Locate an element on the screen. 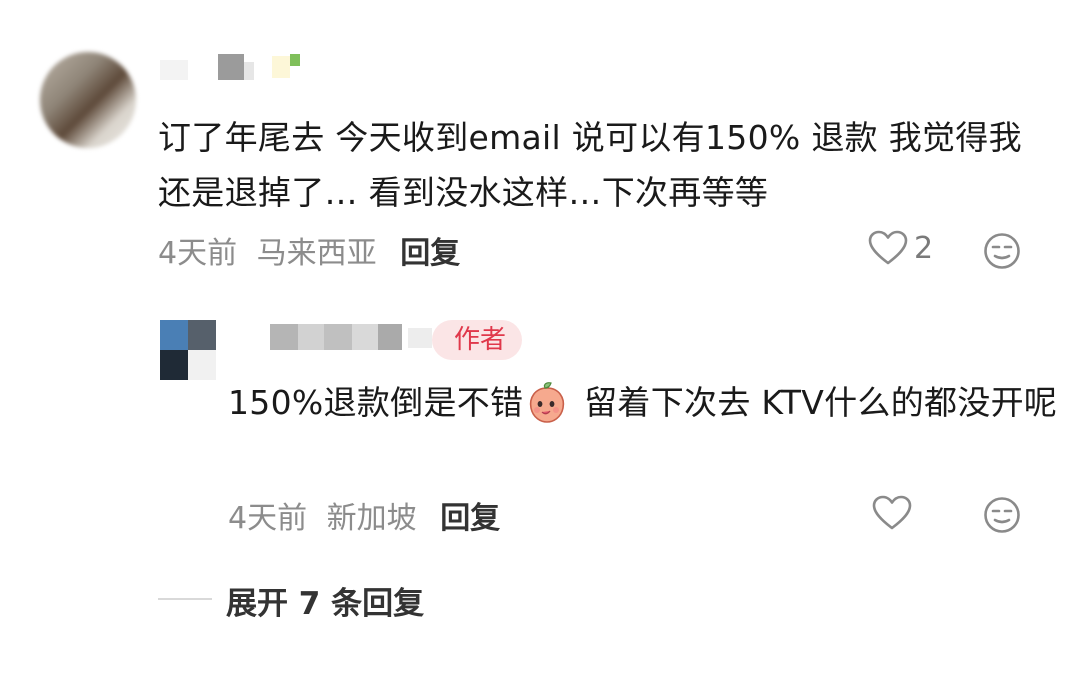  comment-location: 新加坡 is located at coordinates (371, 518).